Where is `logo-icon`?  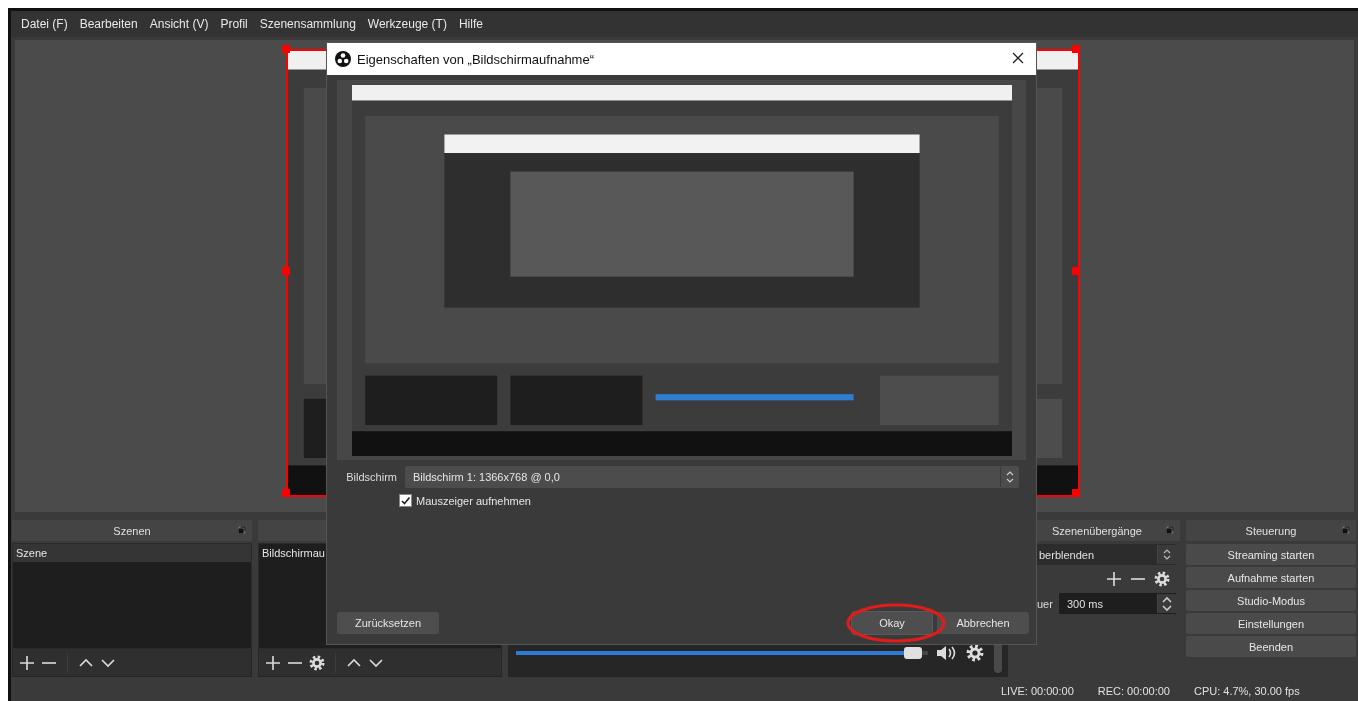
logo-icon is located at coordinates (343, 59).